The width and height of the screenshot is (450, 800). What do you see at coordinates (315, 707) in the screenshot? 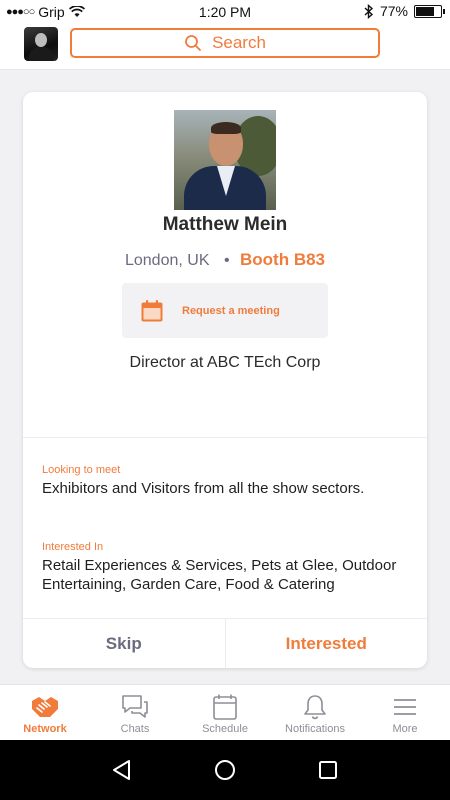
I see `bell-icon` at bounding box center [315, 707].